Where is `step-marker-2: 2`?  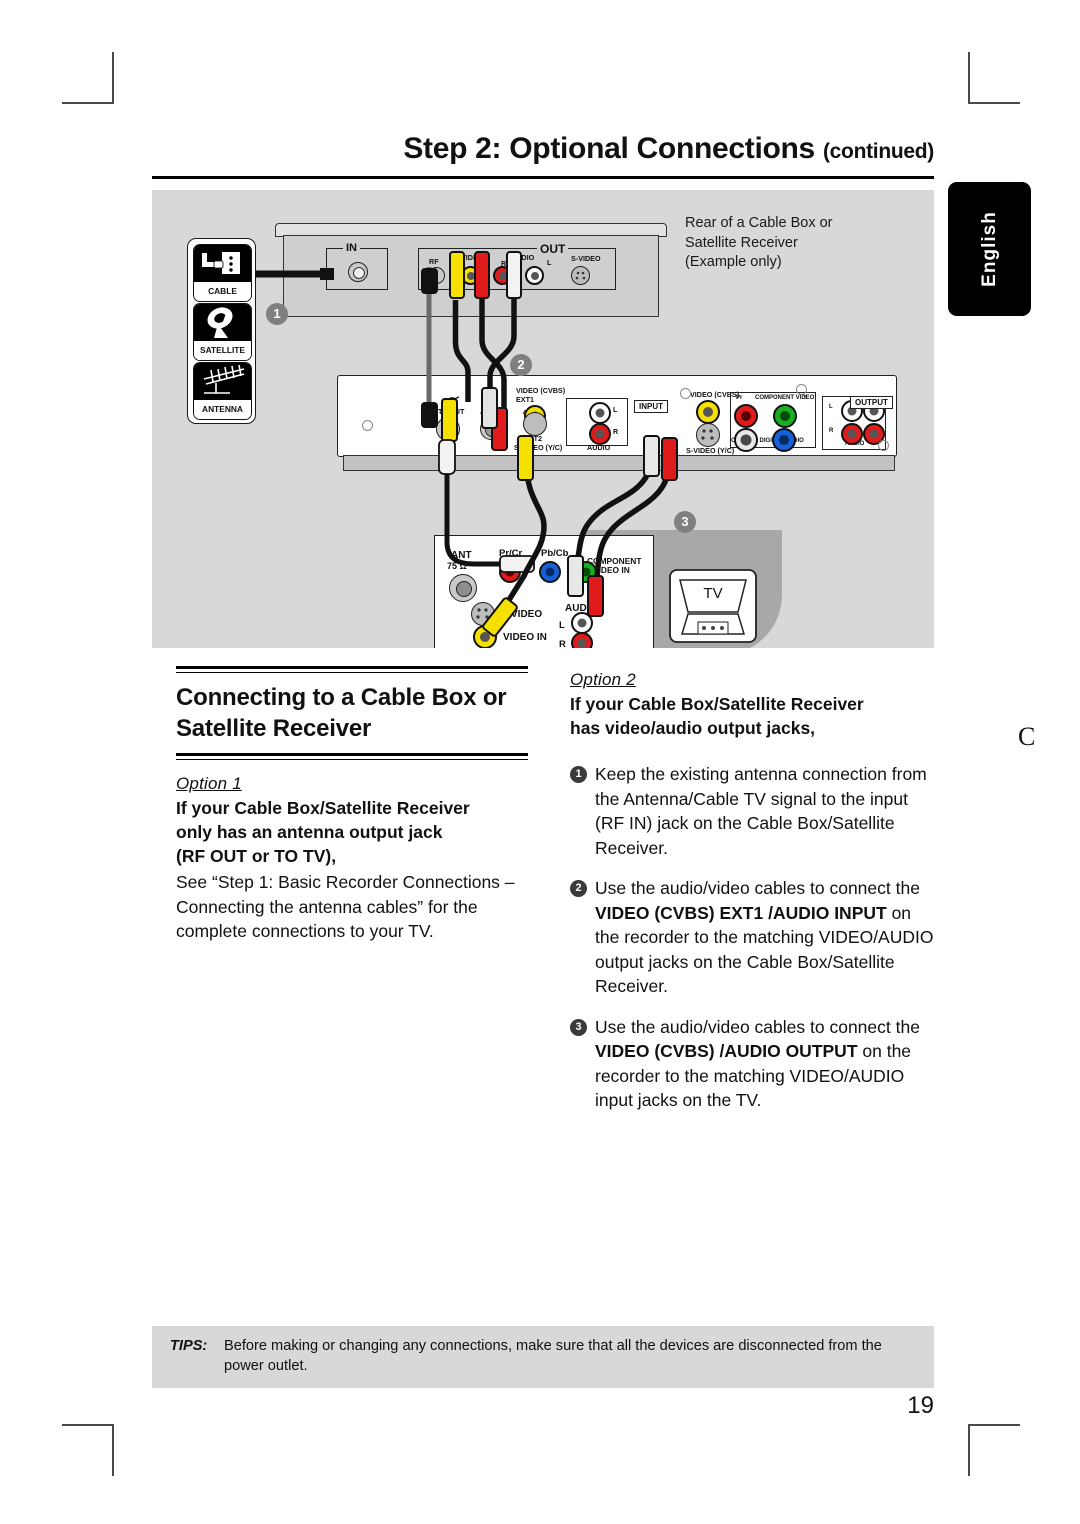 step-marker-2: 2 is located at coordinates (521, 365).